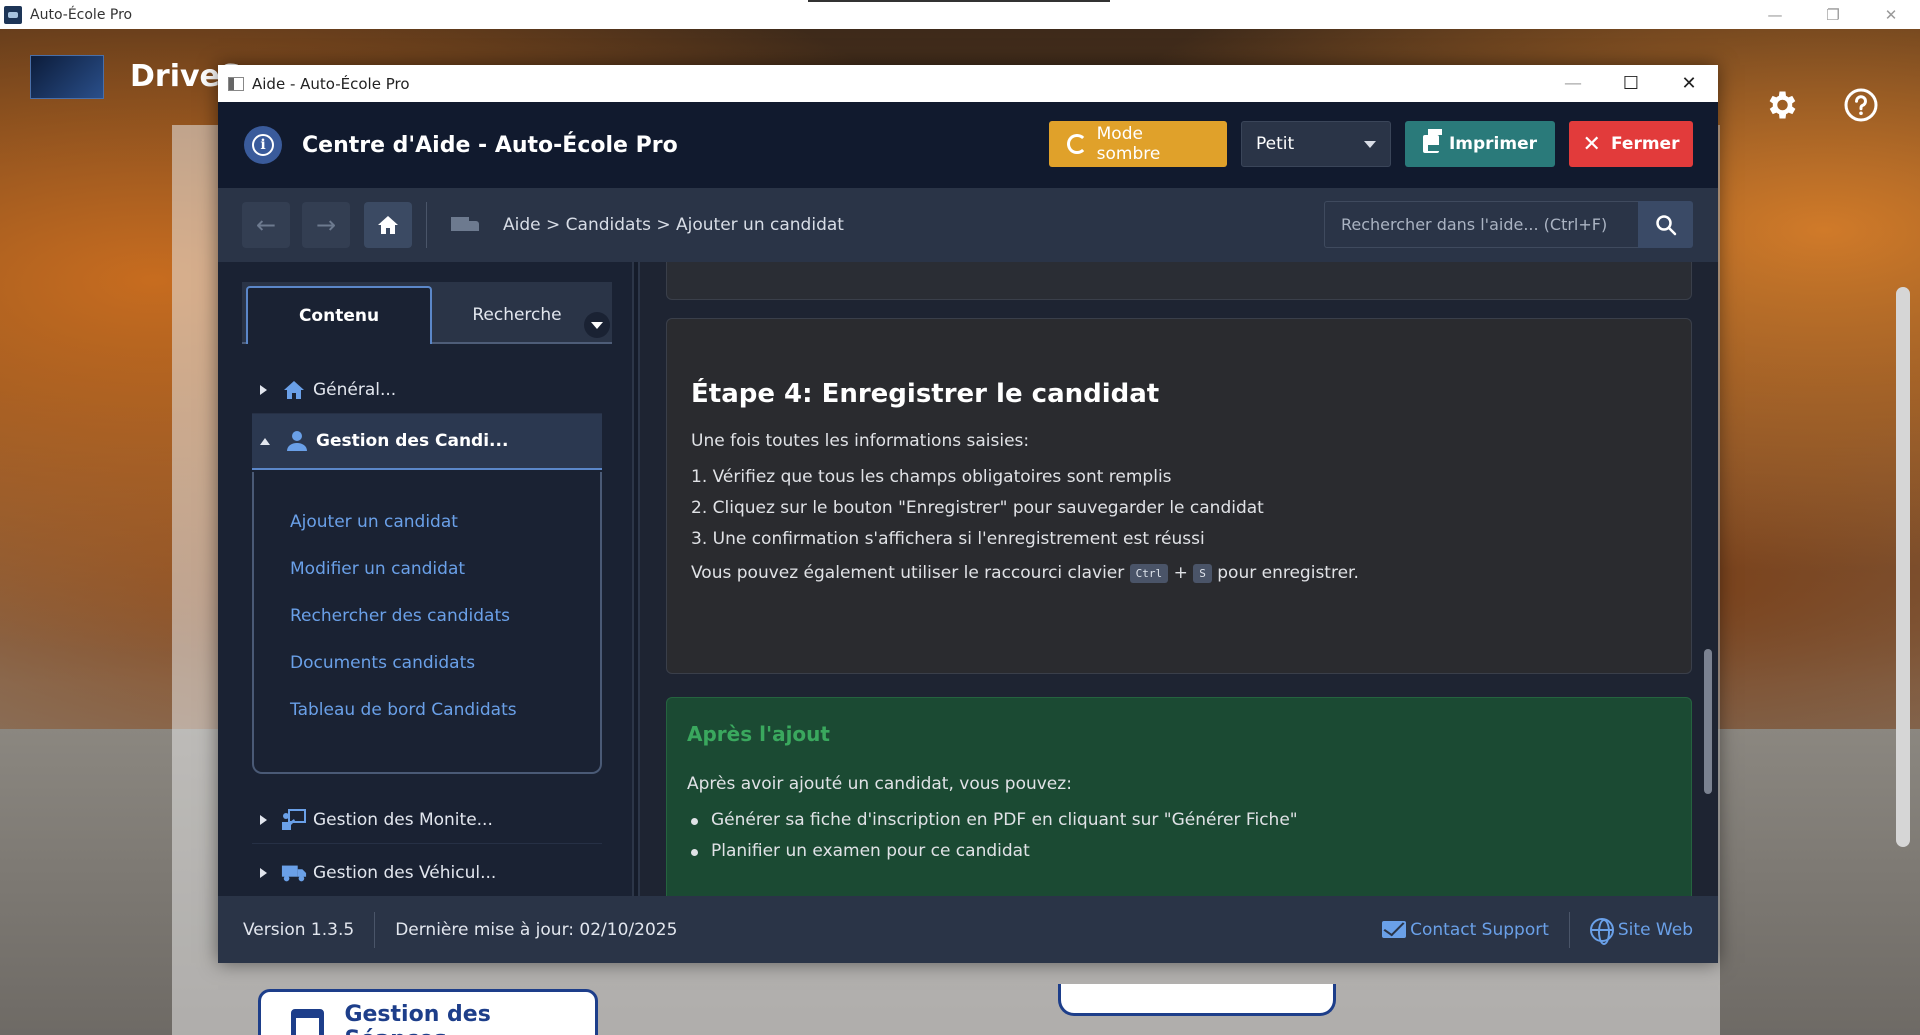 This screenshot has height=1035, width=1920. Describe the element at coordinates (400, 616) in the screenshot. I see `sidebar-link-search-candidates: Rechercher des candidats` at that location.